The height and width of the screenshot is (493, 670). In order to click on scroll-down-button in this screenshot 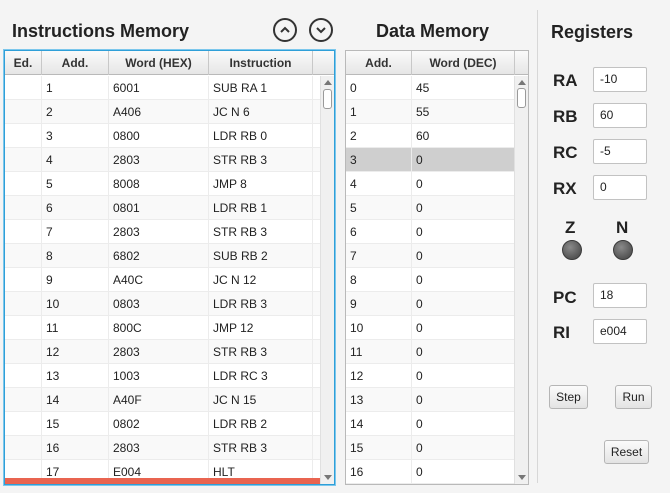, I will do `click(321, 30)`.